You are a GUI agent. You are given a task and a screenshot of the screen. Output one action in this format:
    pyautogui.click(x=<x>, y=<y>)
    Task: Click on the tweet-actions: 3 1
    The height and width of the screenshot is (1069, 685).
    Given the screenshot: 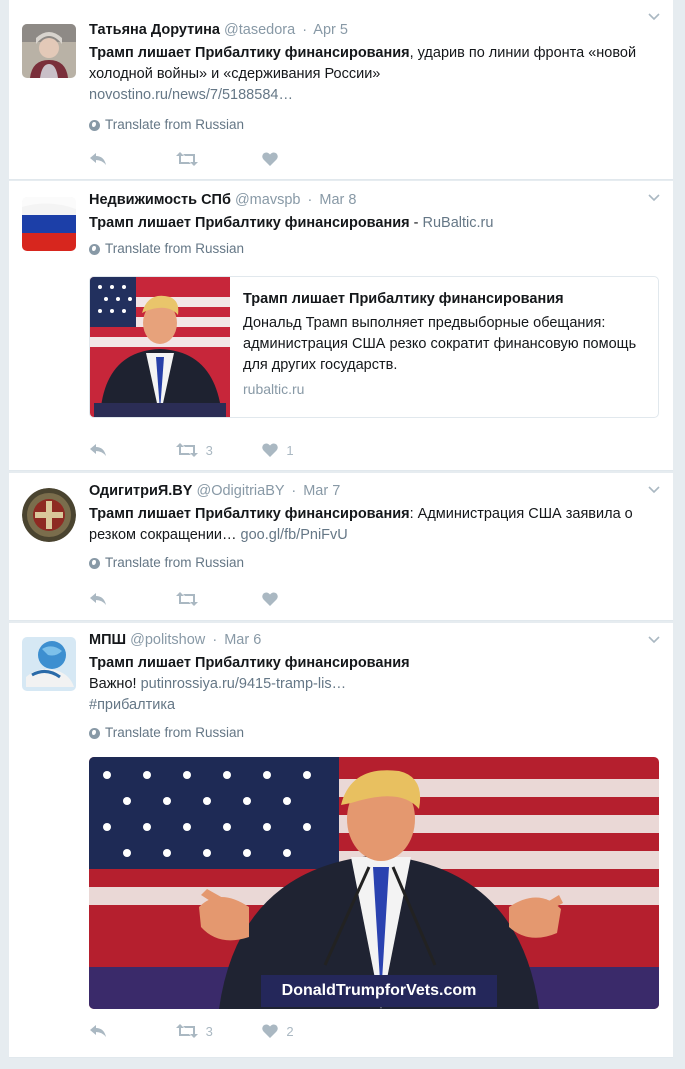 What is the action you would take?
    pyautogui.click(x=219, y=450)
    